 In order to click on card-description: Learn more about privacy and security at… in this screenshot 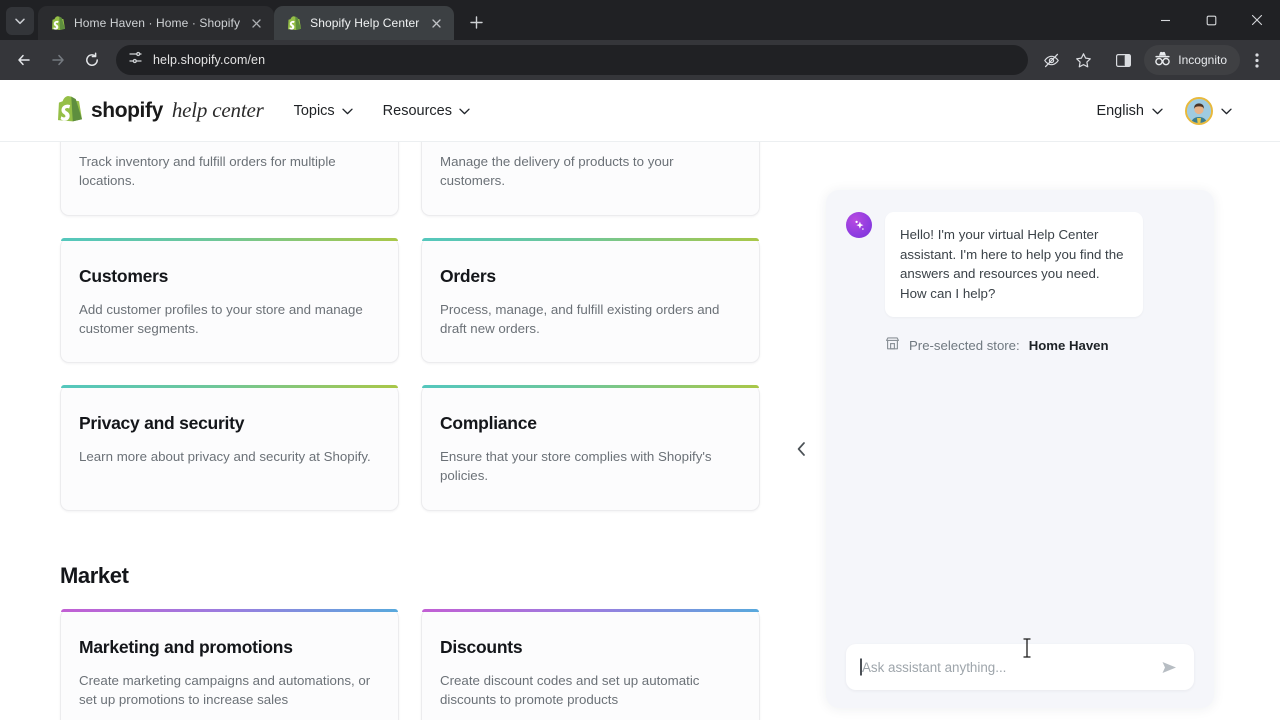, I will do `click(225, 457)`.